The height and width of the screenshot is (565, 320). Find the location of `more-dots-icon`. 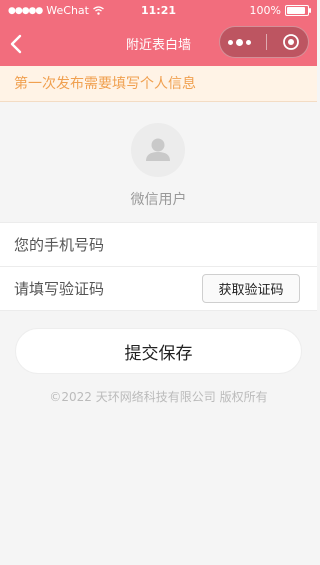

more-dots-icon is located at coordinates (239, 42).